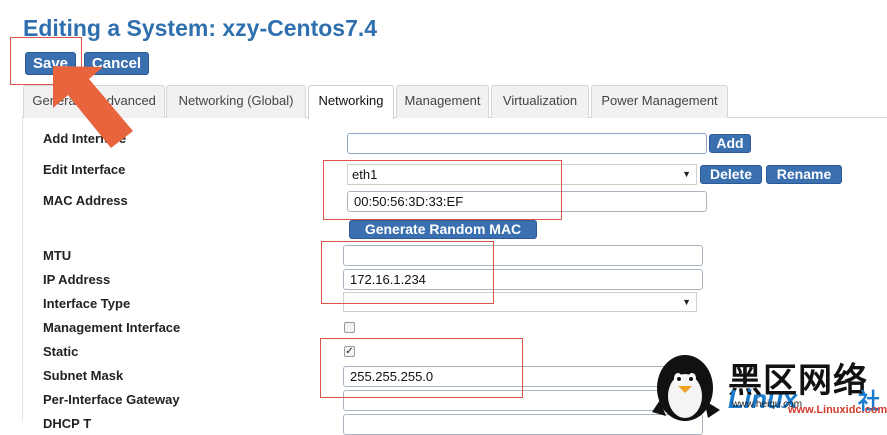 The height and width of the screenshot is (435, 887). I want to click on highlight-interface-mac-box, so click(442, 190).